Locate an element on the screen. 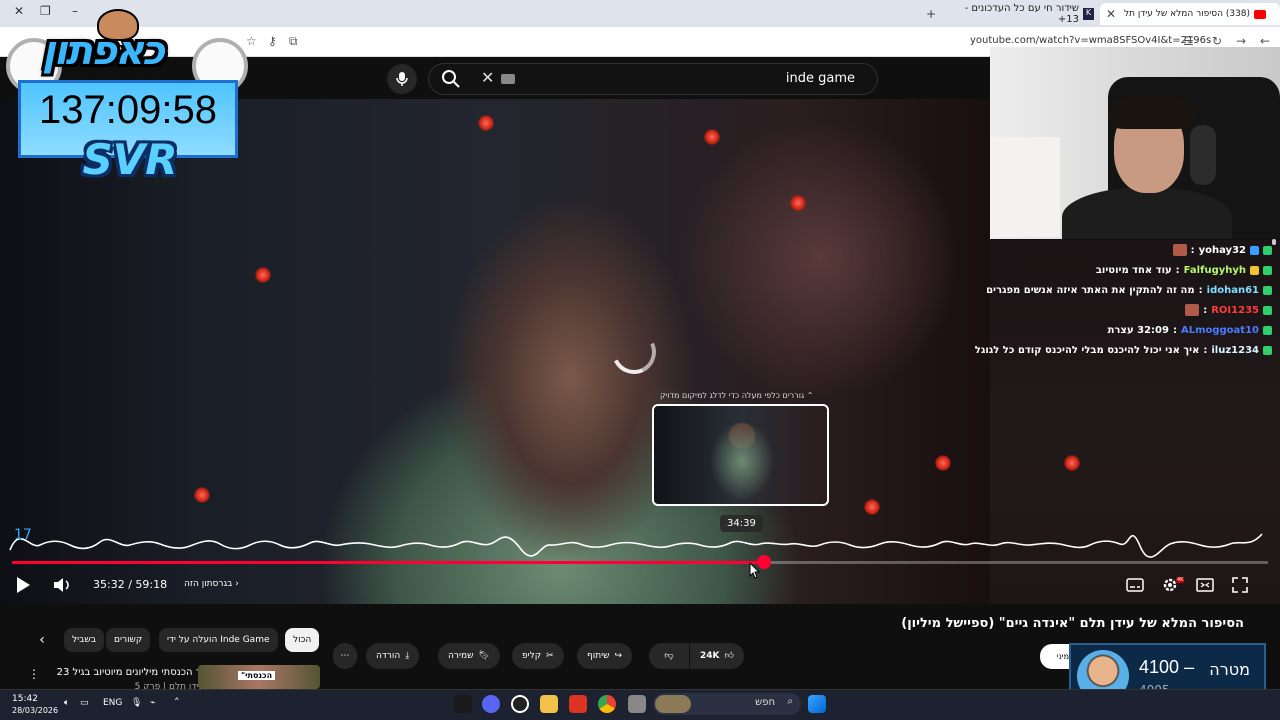 This screenshot has height=720, width=1280. reload-icon: ↻ is located at coordinates (1217, 41).